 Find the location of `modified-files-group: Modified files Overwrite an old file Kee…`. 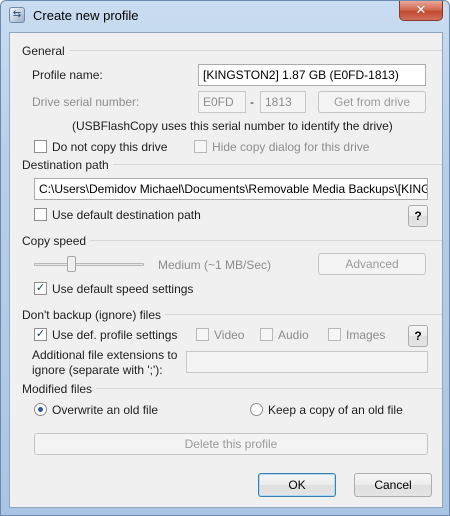

modified-files-group: Modified files Overwrite an old file Kee… is located at coordinates (232, 403).